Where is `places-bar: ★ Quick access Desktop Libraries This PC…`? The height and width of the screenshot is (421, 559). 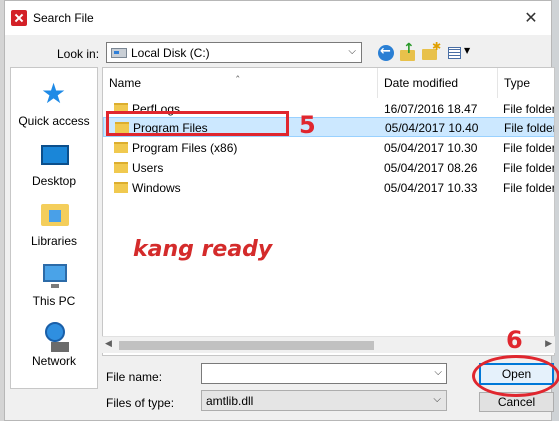
places-bar: ★ Quick access Desktop Libraries This PC… is located at coordinates (54, 228).